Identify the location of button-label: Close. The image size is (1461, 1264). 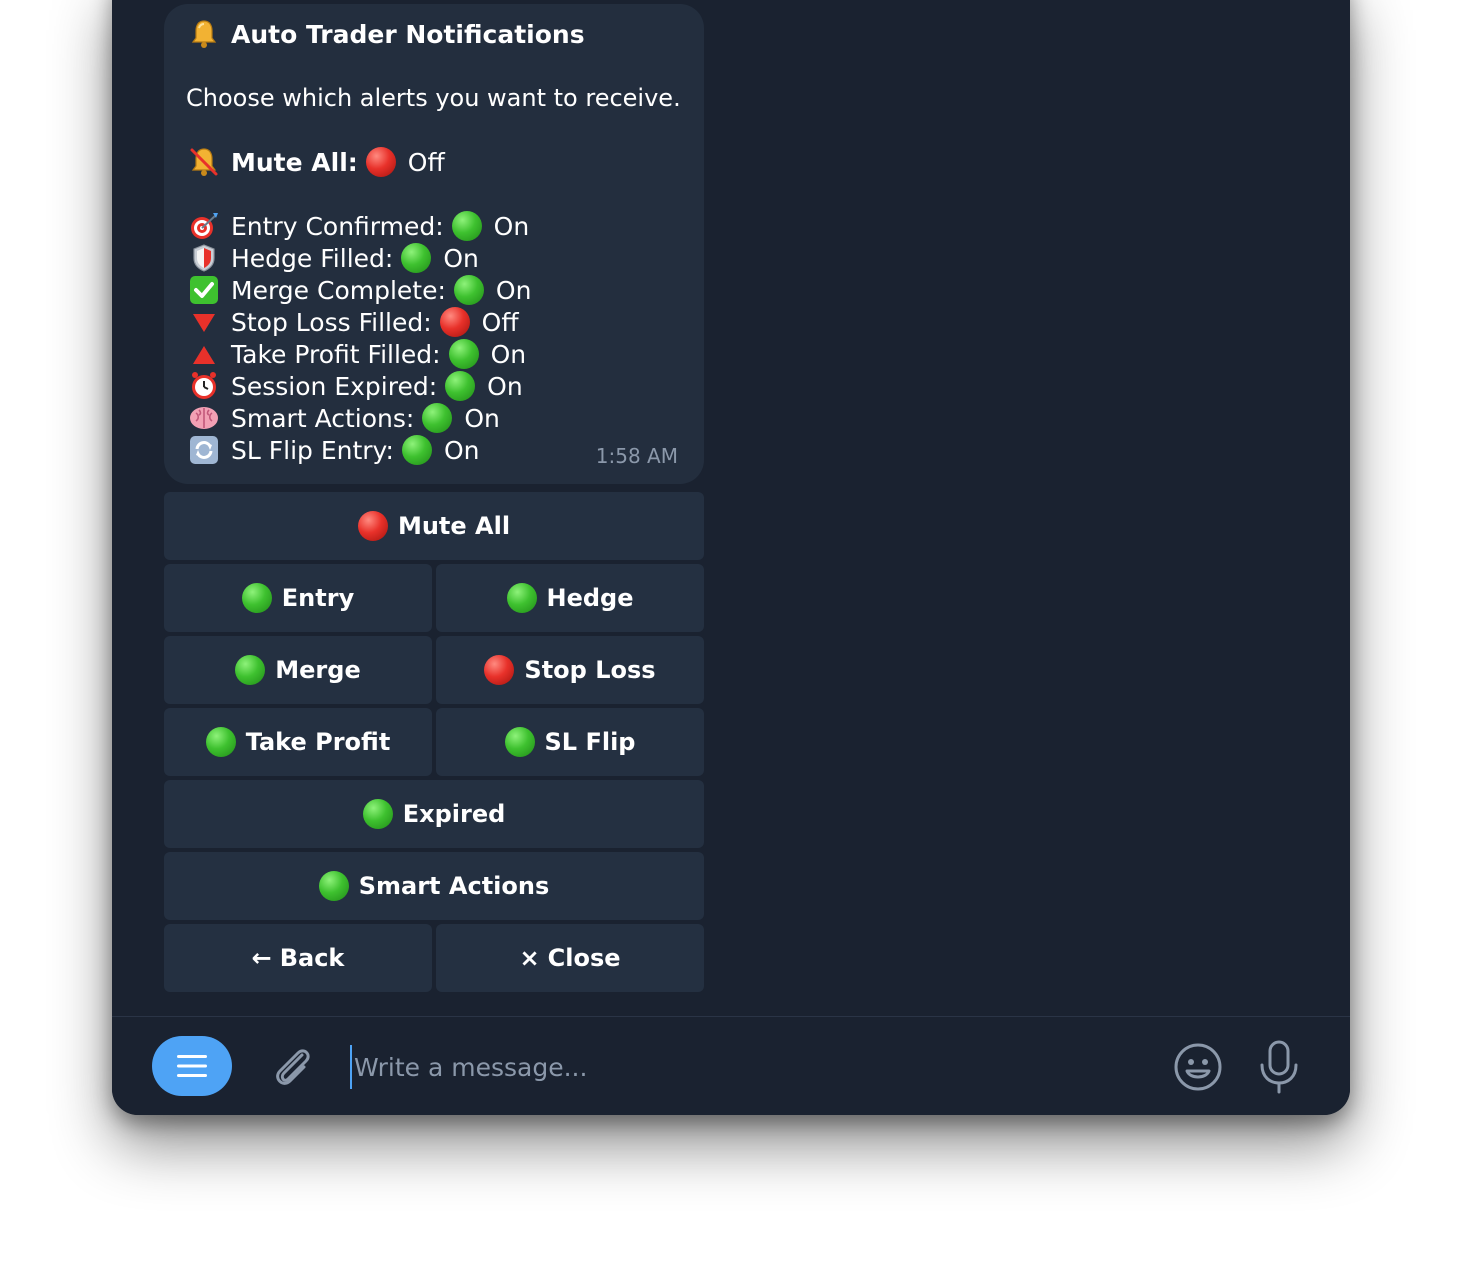
(584, 958).